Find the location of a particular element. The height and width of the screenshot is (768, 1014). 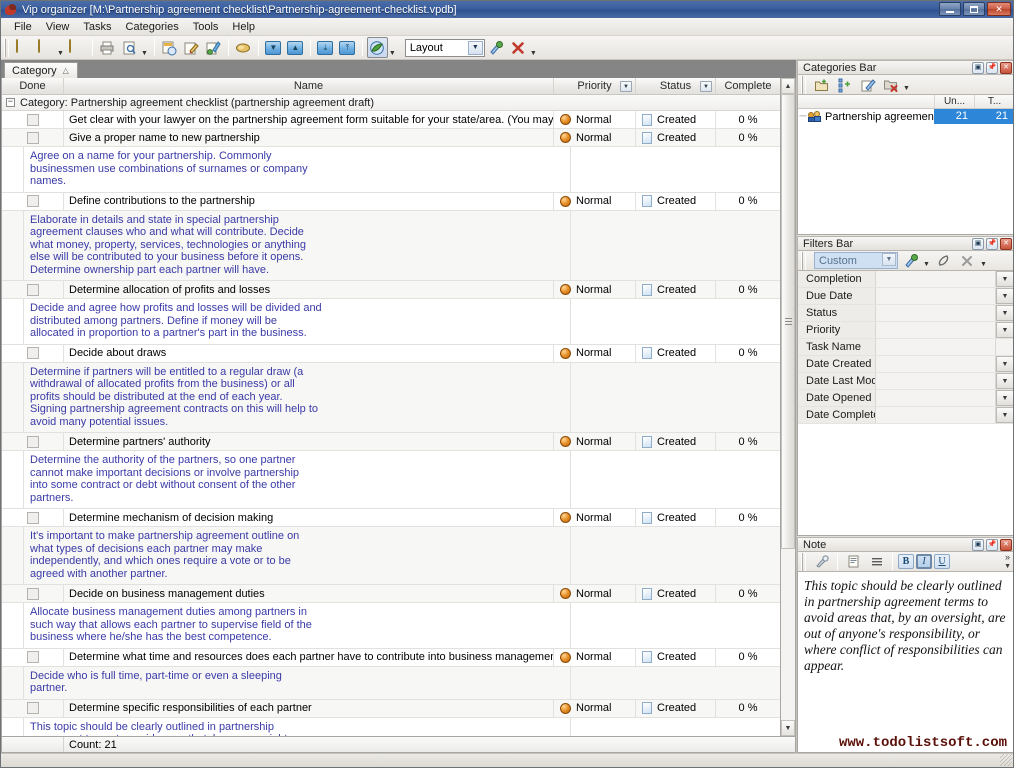

filter-row: Date Opened ▼ is located at coordinates (905, 398).